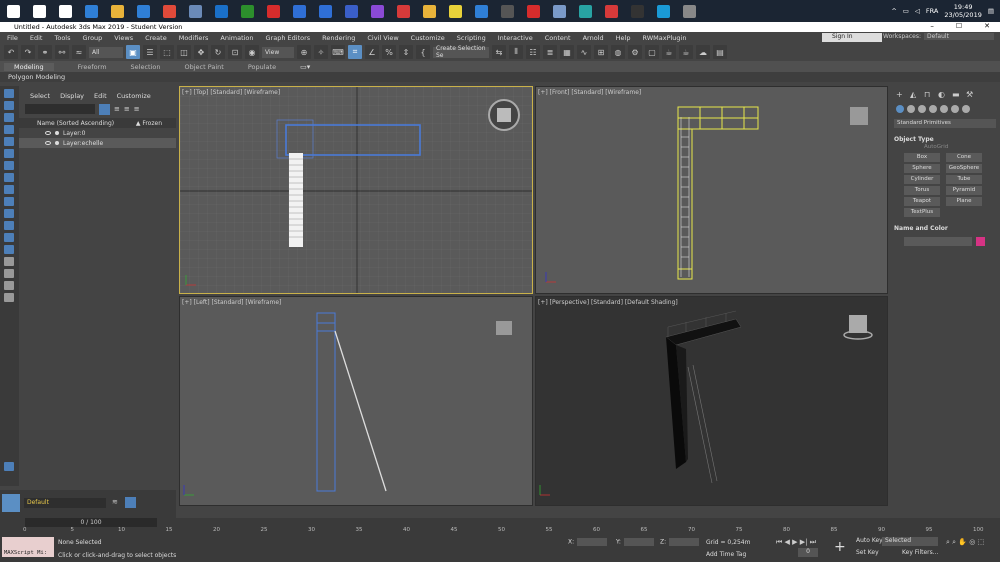  What do you see at coordinates (9, 201) in the screenshot?
I see `display-xrefs-icon` at bounding box center [9, 201].